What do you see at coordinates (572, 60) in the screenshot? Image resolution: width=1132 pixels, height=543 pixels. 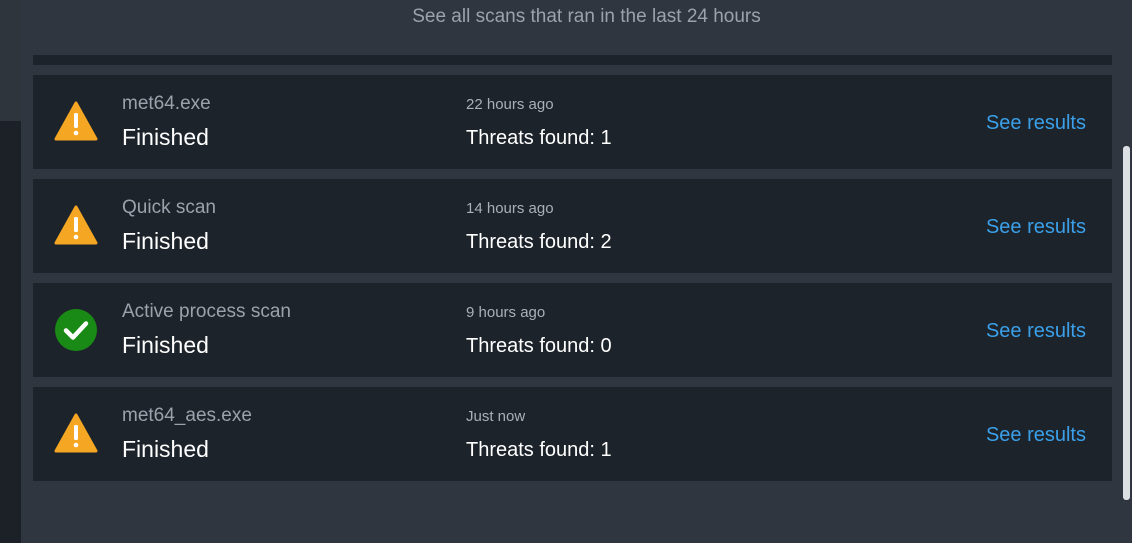 I see `list-top-strip` at bounding box center [572, 60].